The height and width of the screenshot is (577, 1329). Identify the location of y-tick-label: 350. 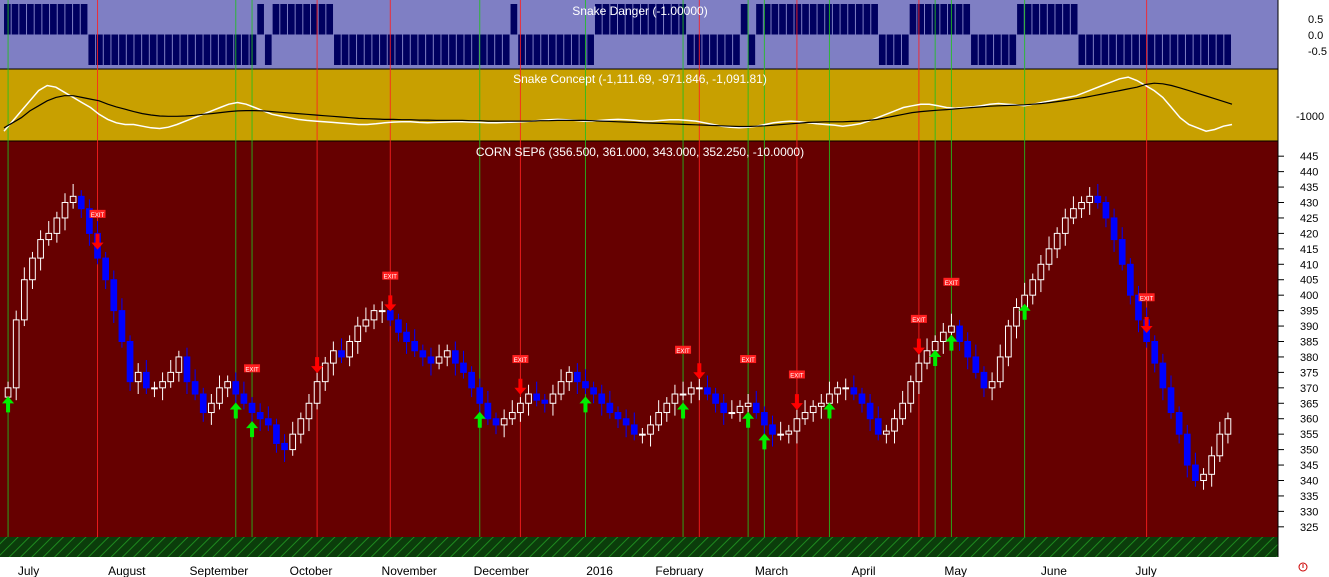
(1309, 451).